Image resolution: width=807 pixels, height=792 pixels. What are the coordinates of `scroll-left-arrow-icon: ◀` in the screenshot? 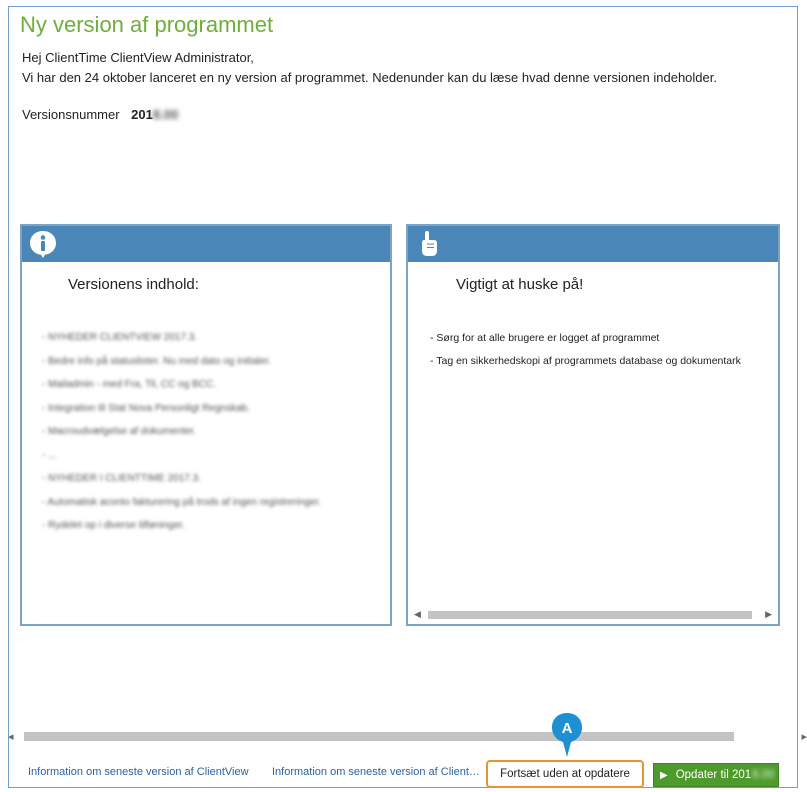 It's located at (417, 614).